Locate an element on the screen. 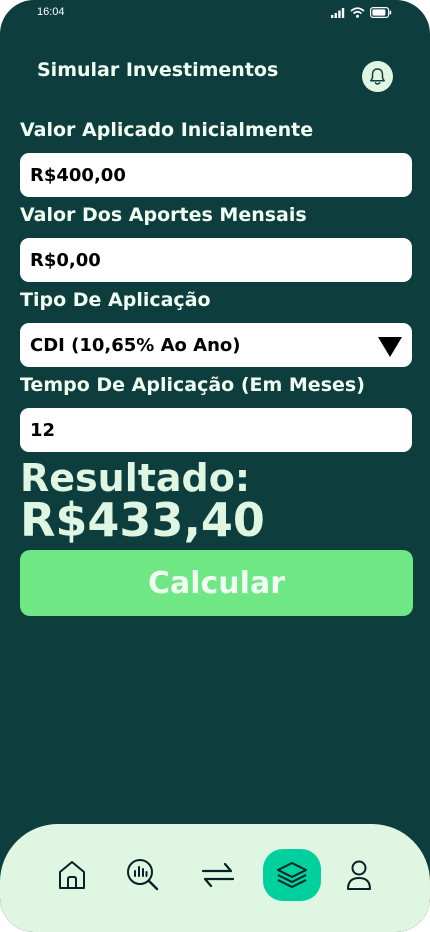  nav-investments is located at coordinates (292, 875).